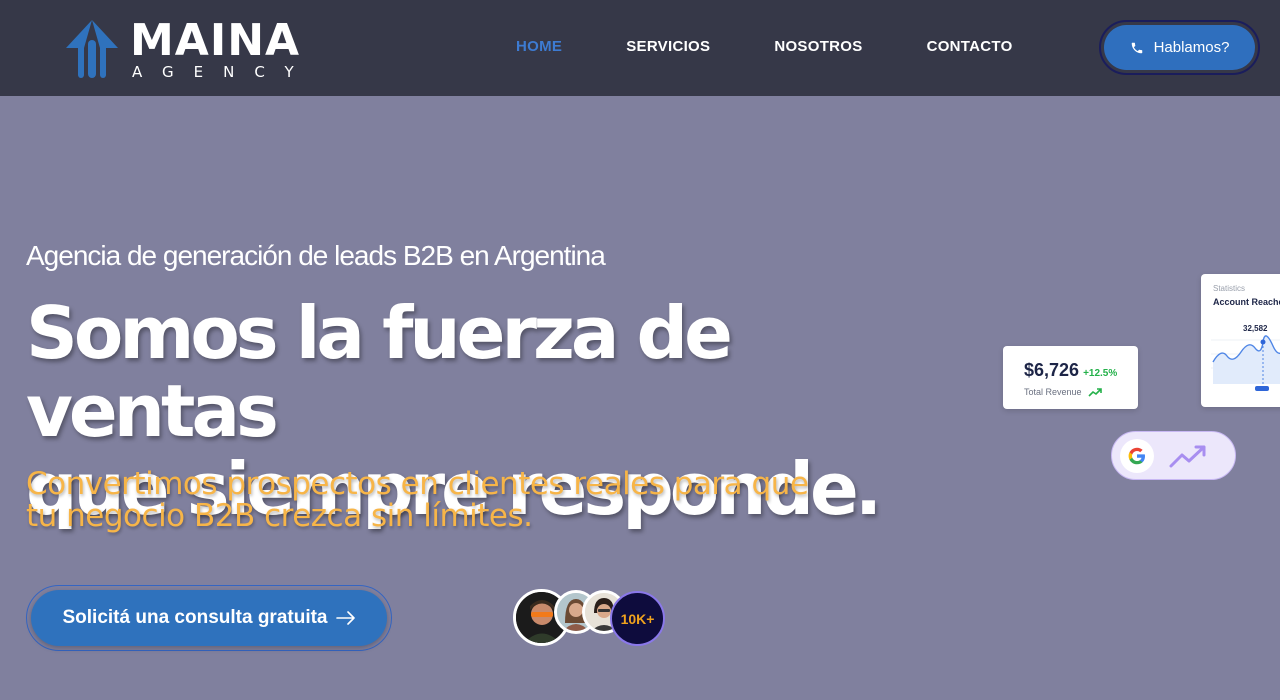 This screenshot has height=700, width=1280. Describe the element at coordinates (1136, 47) in the screenshot. I see `phone-icon` at that location.